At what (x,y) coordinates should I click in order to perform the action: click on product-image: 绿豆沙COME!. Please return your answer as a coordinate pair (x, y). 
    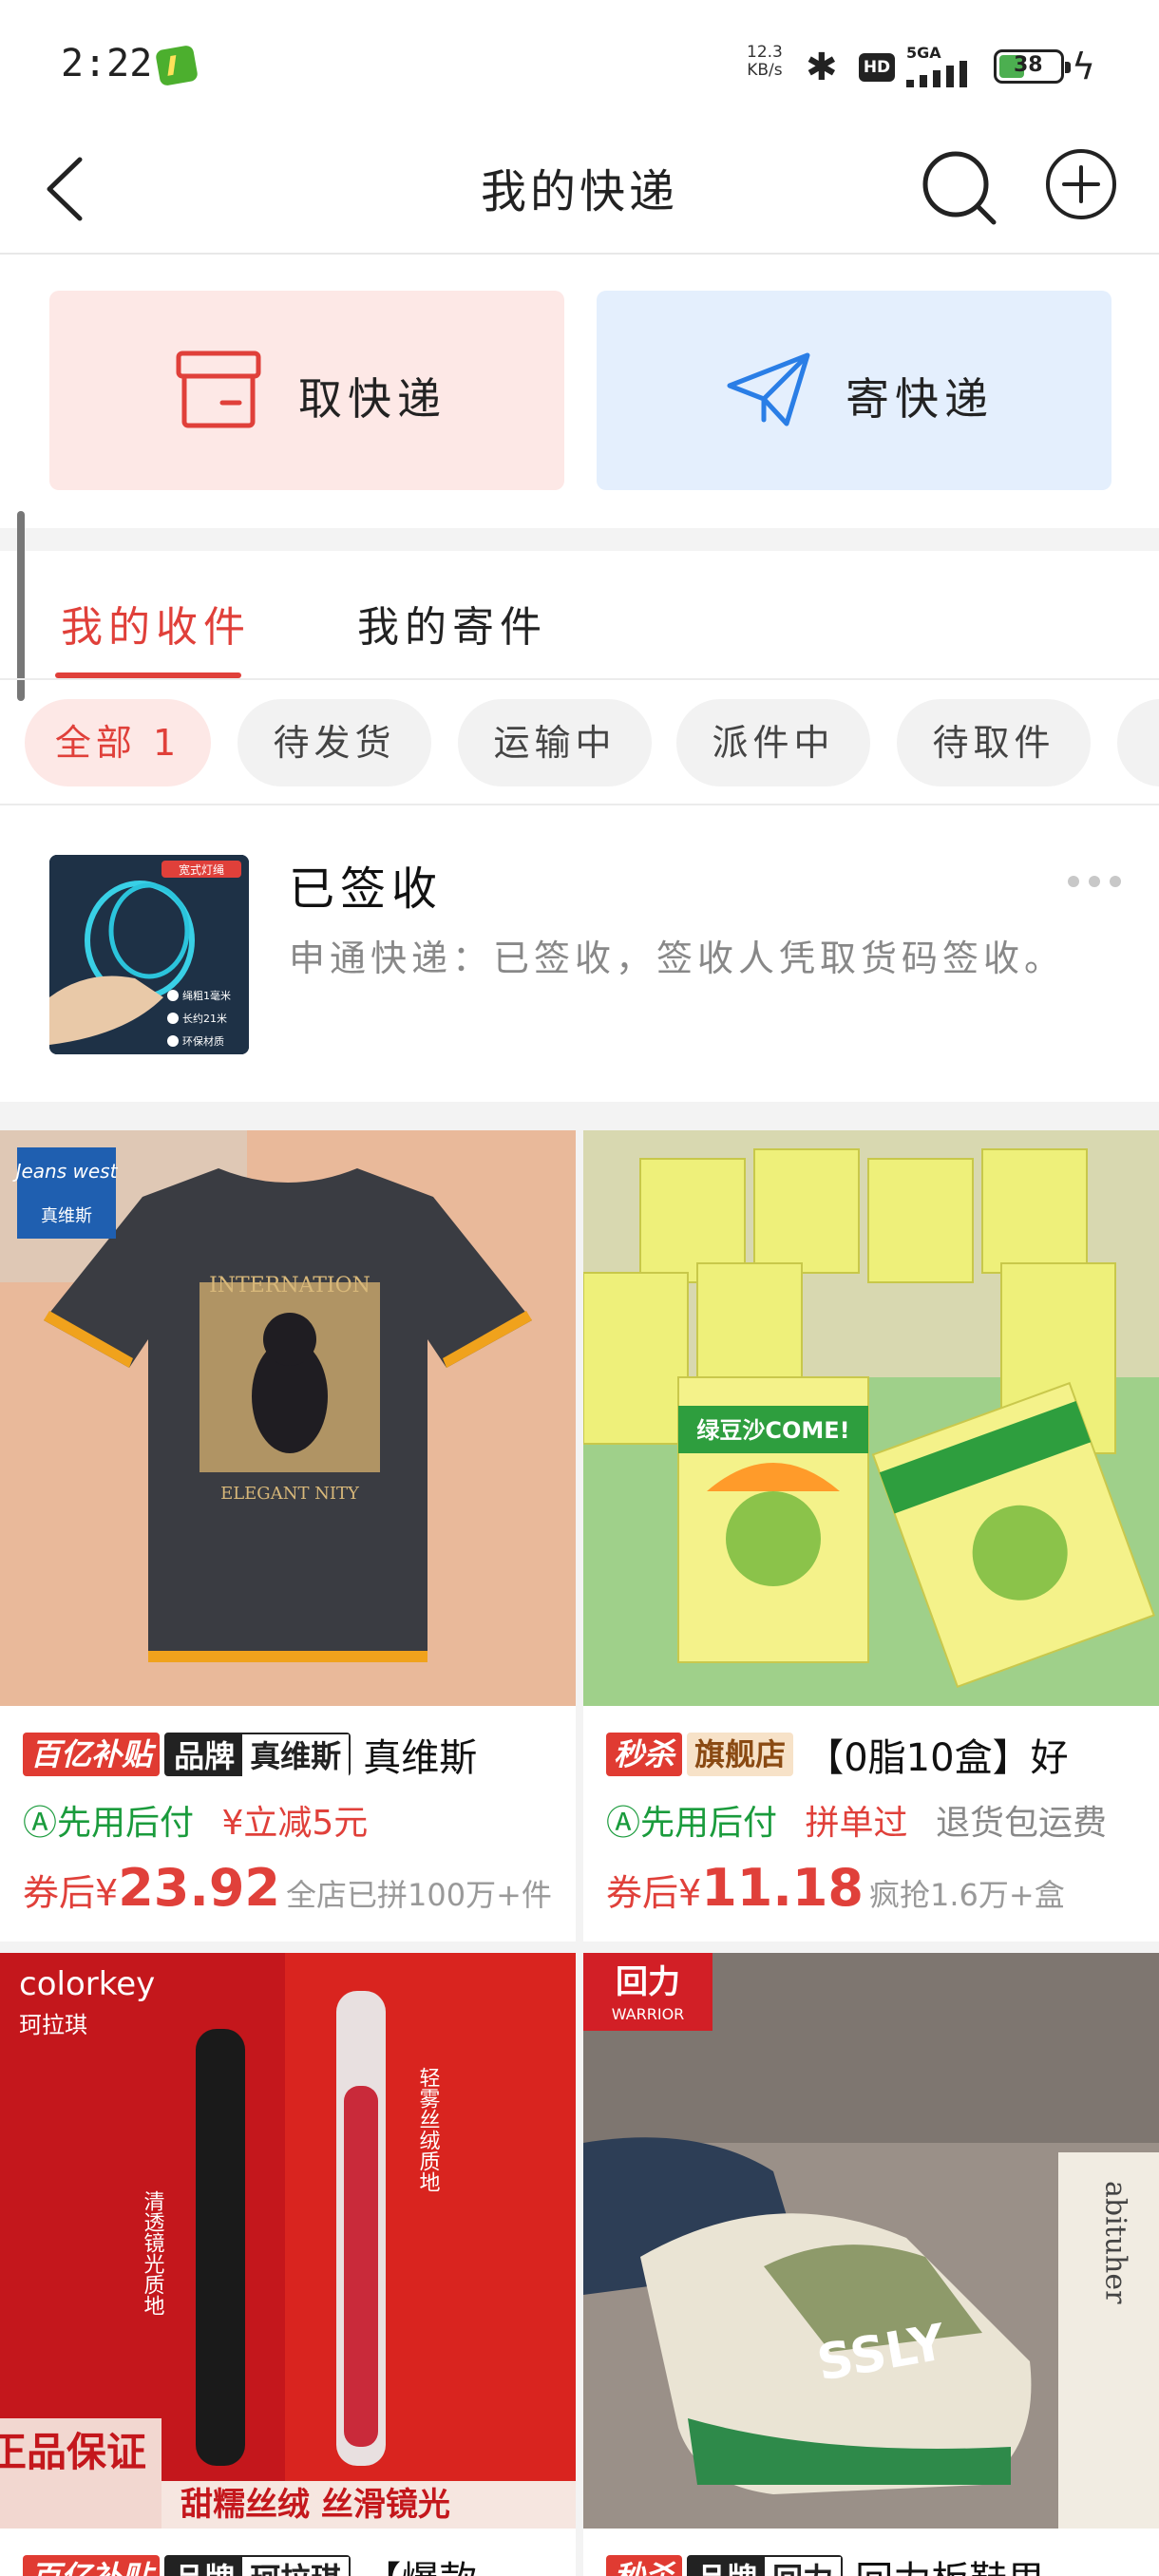
    Looking at the image, I should click on (871, 1418).